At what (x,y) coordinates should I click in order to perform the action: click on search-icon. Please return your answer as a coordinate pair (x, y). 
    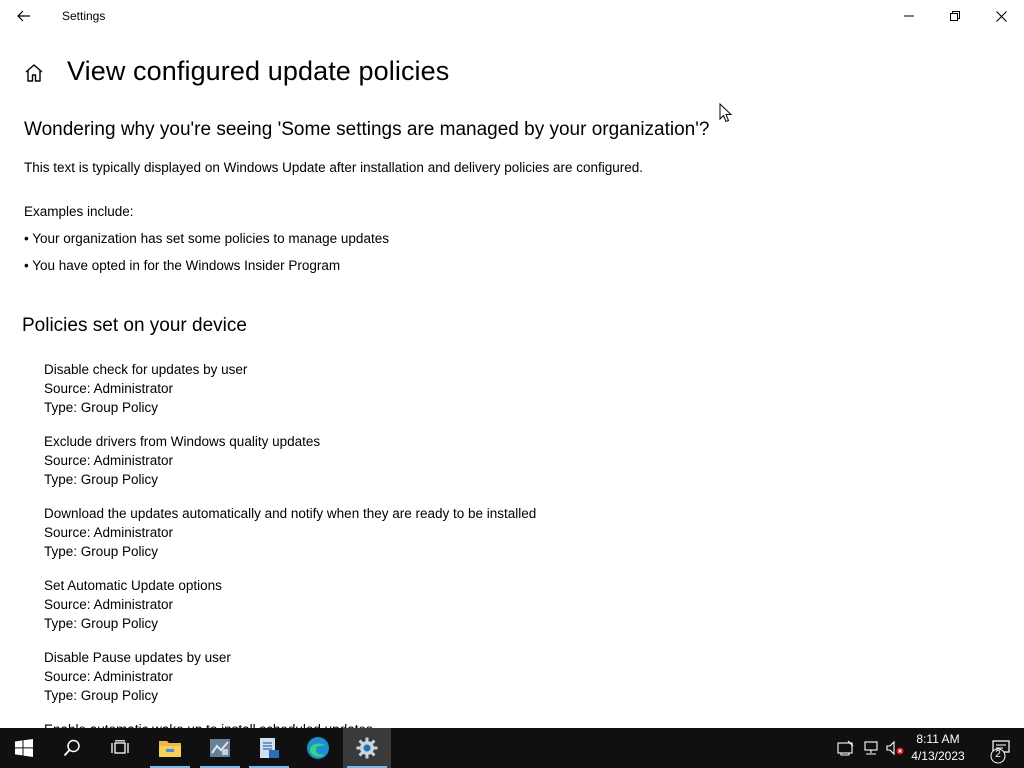
    Looking at the image, I should click on (71, 748).